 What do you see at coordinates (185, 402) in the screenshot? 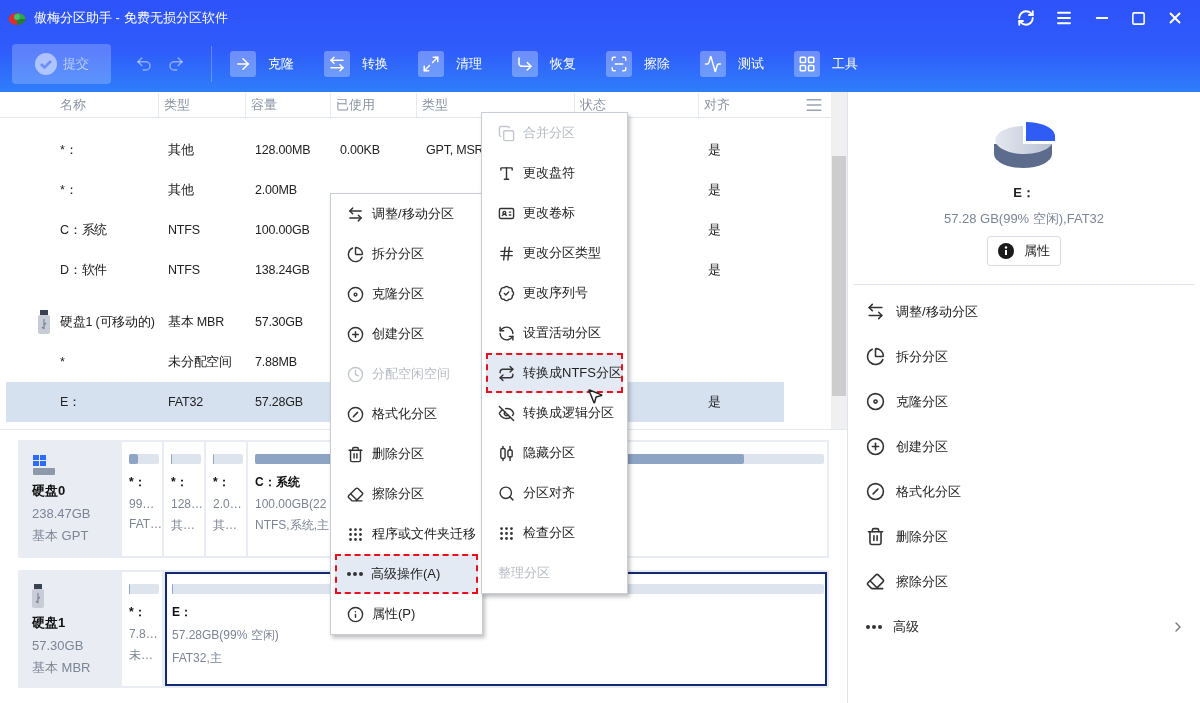
I see `table-cell: FAT32` at bounding box center [185, 402].